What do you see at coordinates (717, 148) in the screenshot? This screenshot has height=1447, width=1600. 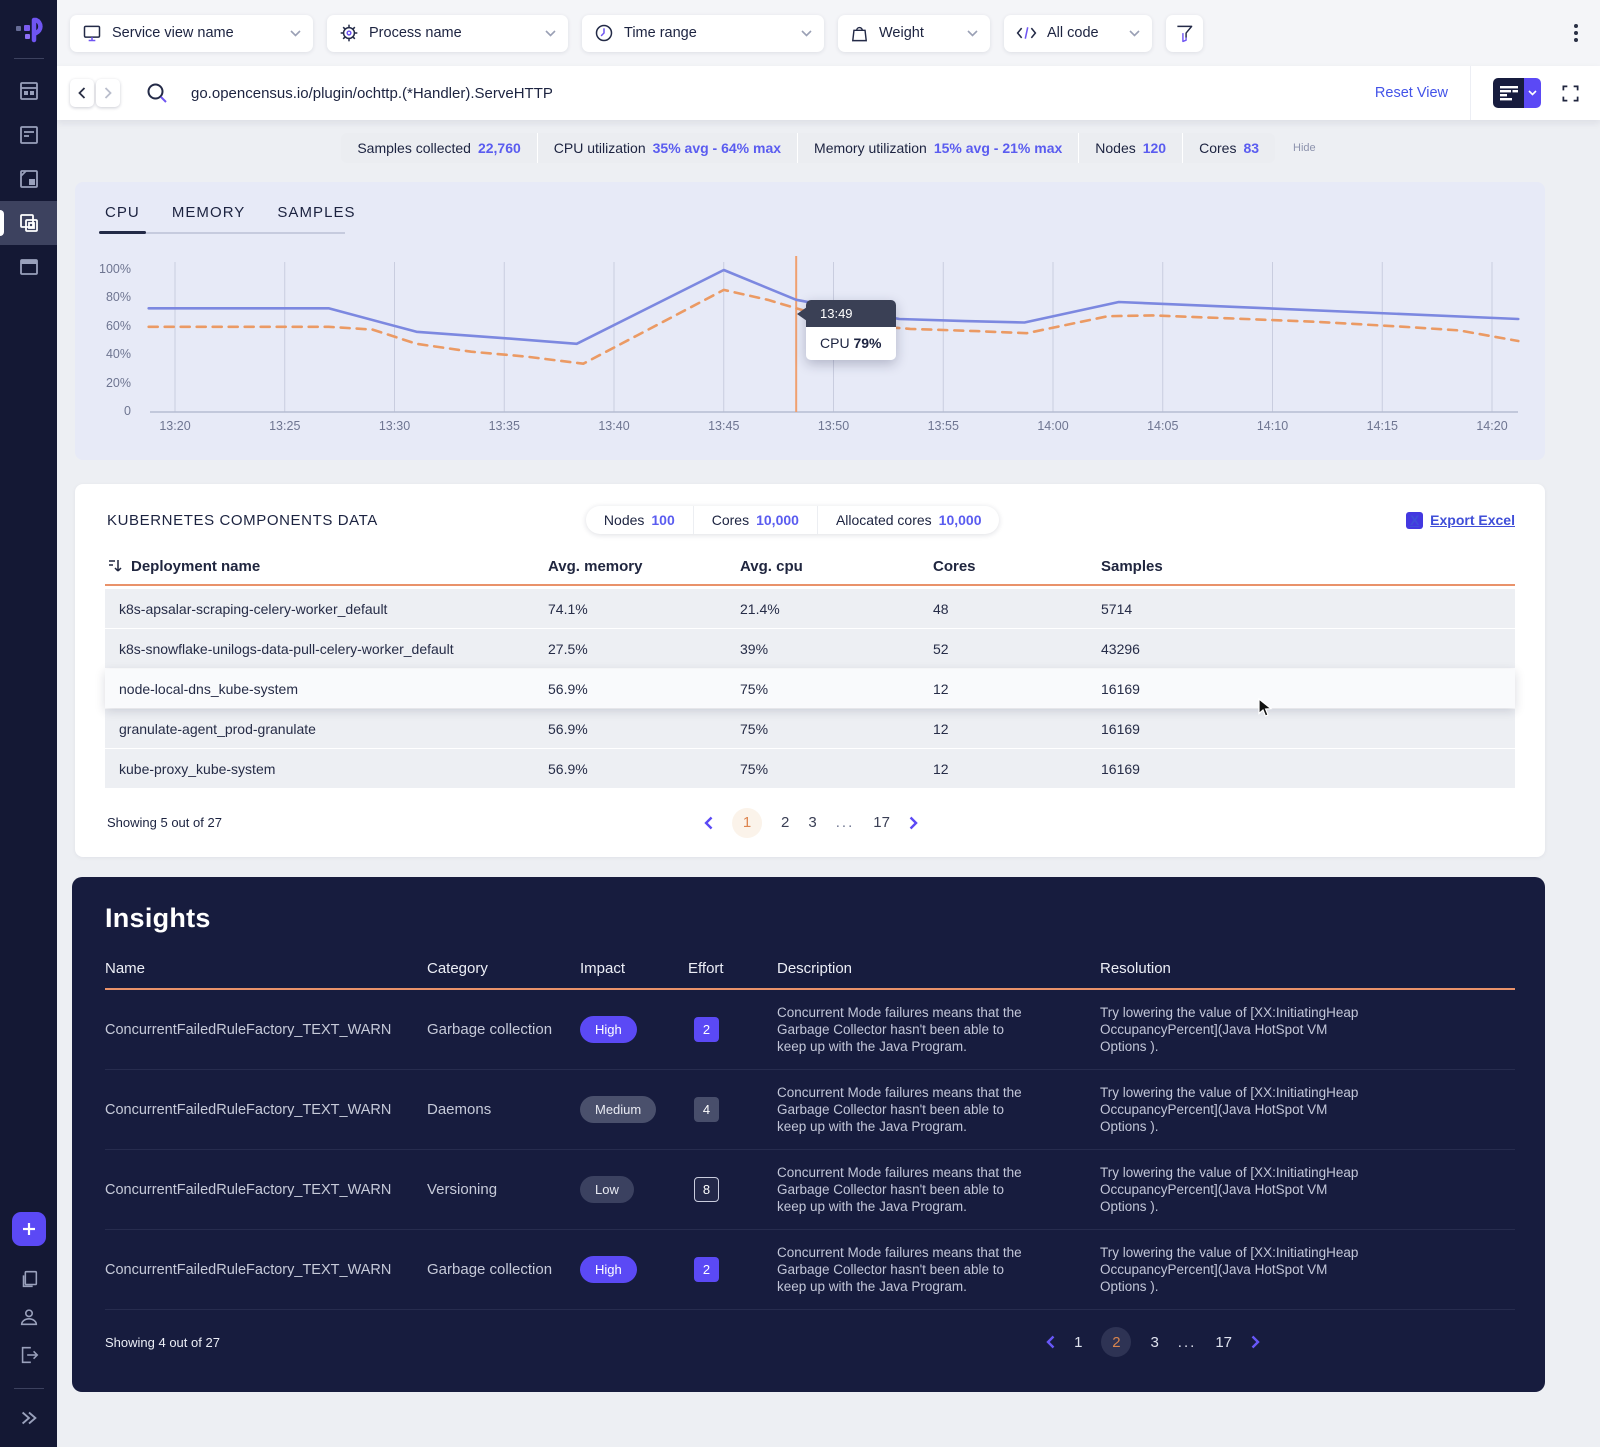 I see `stat-value: 35% avg - 64% max` at bounding box center [717, 148].